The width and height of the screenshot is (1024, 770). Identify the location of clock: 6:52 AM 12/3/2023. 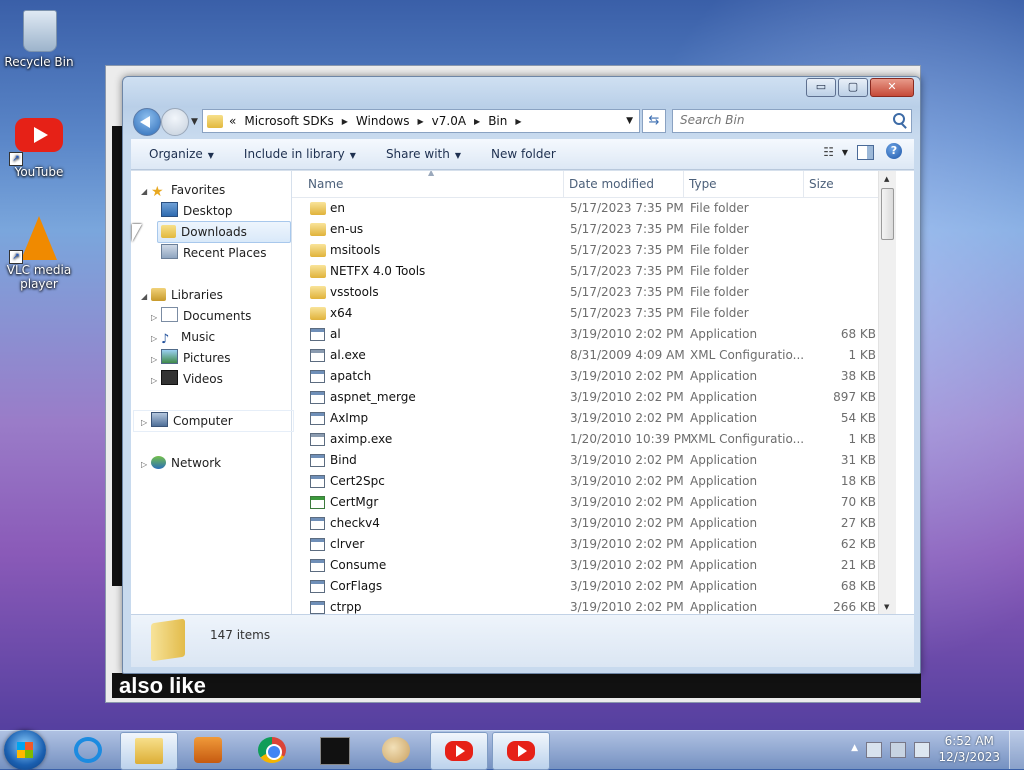
(969, 749).